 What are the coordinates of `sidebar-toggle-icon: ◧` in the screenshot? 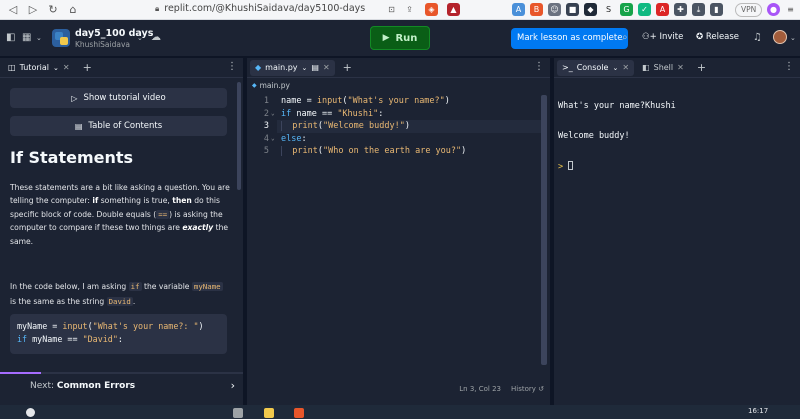 It's located at (10, 37).